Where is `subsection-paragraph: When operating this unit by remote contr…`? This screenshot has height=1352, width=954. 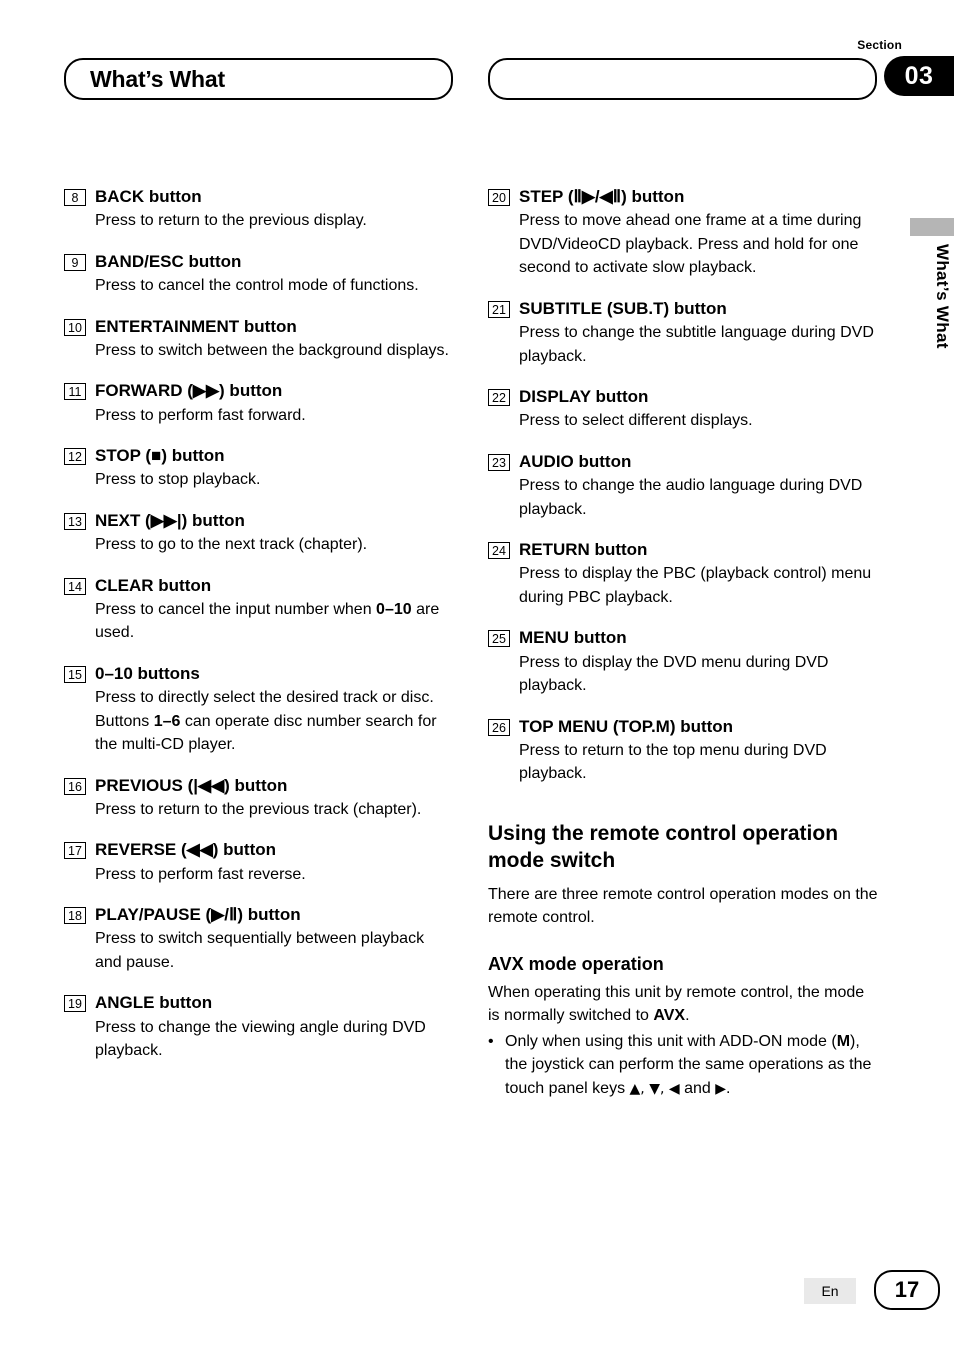
subsection-paragraph: When operating this unit by remote contr… is located at coordinates (683, 1004).